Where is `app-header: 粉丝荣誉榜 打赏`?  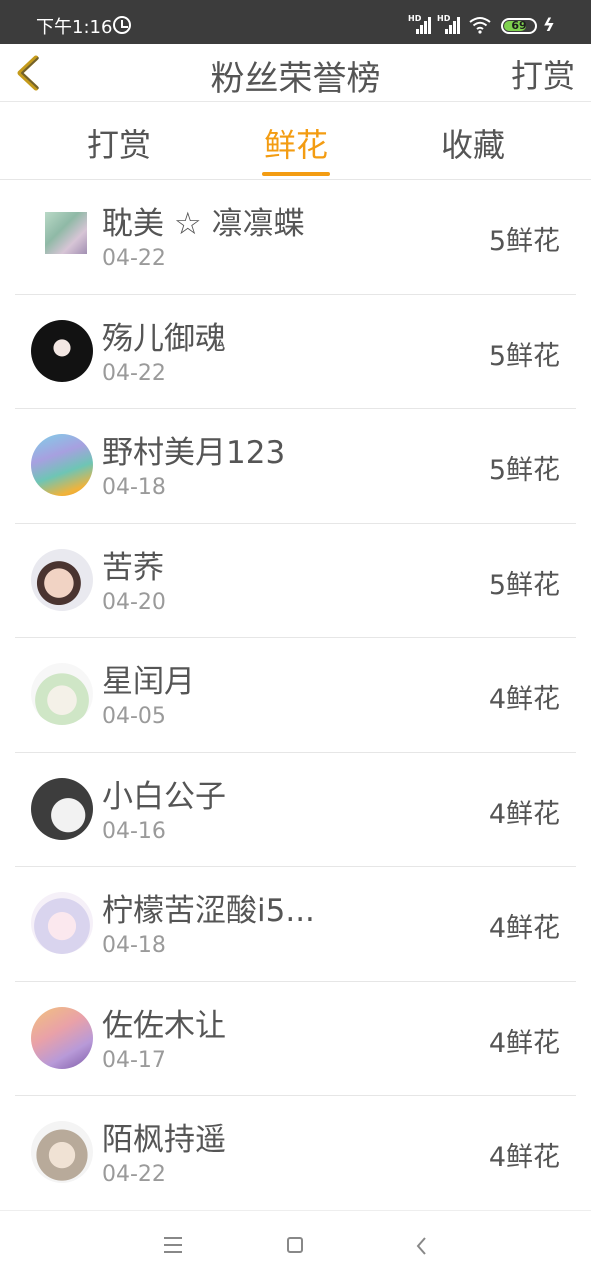 app-header: 粉丝荣誉榜 打赏 is located at coordinates (295, 73).